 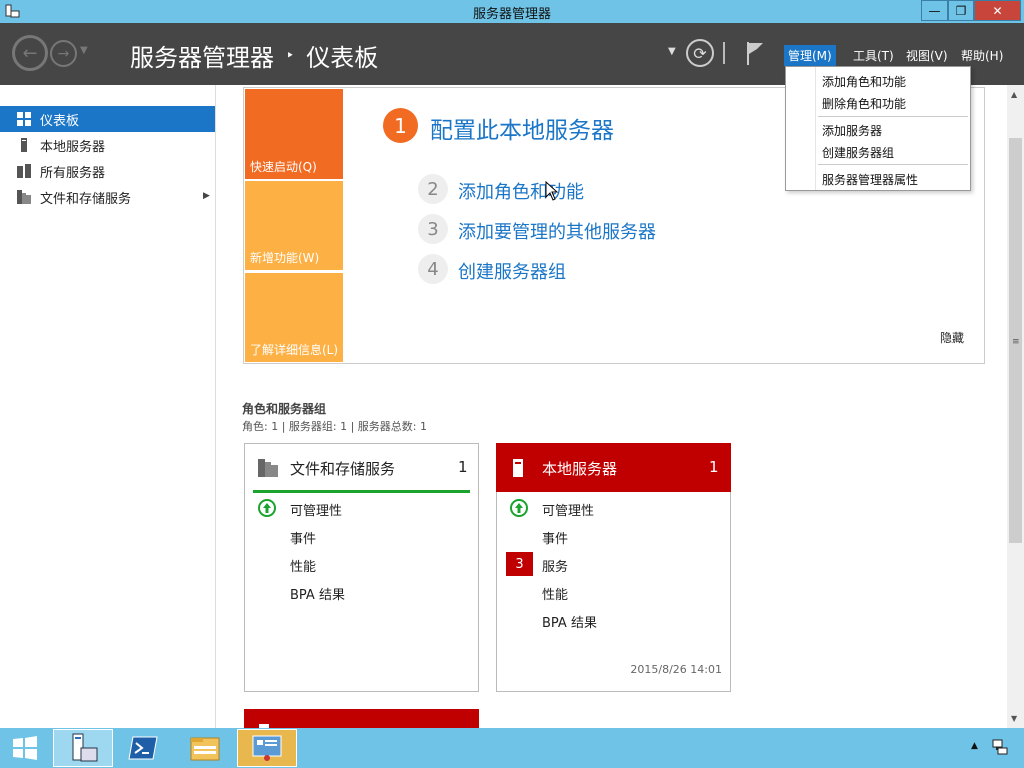 What do you see at coordinates (870, 179) in the screenshot?
I see `menu-item-properties: 服务器管理器属性` at bounding box center [870, 179].